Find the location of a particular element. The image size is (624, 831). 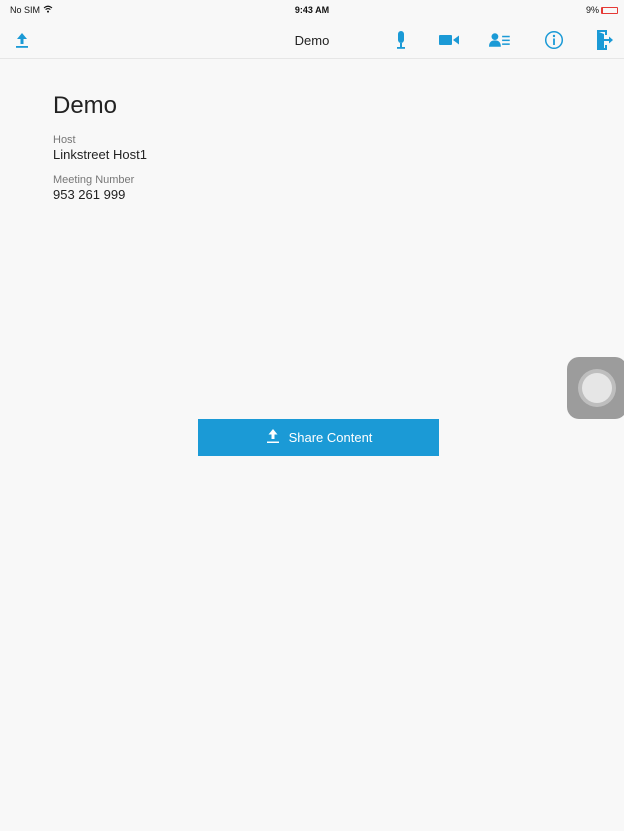

battery-fill is located at coordinates (603, 10).